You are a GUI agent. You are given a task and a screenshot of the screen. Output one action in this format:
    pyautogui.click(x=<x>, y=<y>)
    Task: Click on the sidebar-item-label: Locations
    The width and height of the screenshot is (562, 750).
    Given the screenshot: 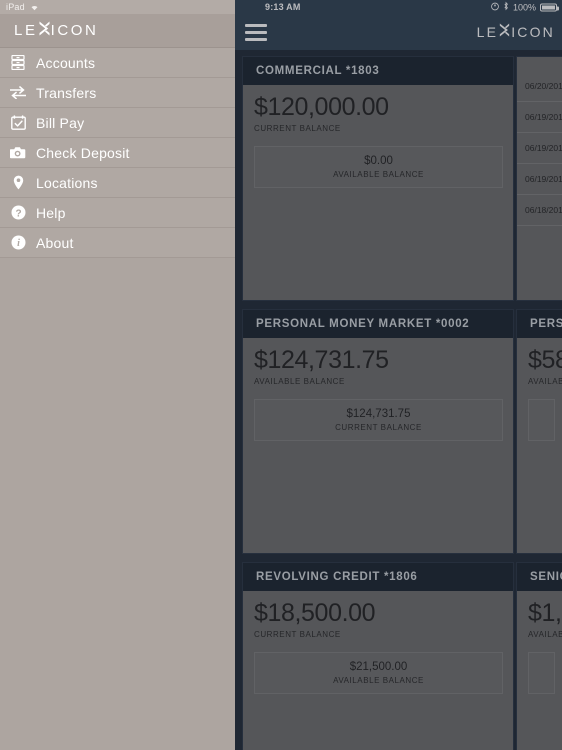 What is the action you would take?
    pyautogui.click(x=67, y=182)
    